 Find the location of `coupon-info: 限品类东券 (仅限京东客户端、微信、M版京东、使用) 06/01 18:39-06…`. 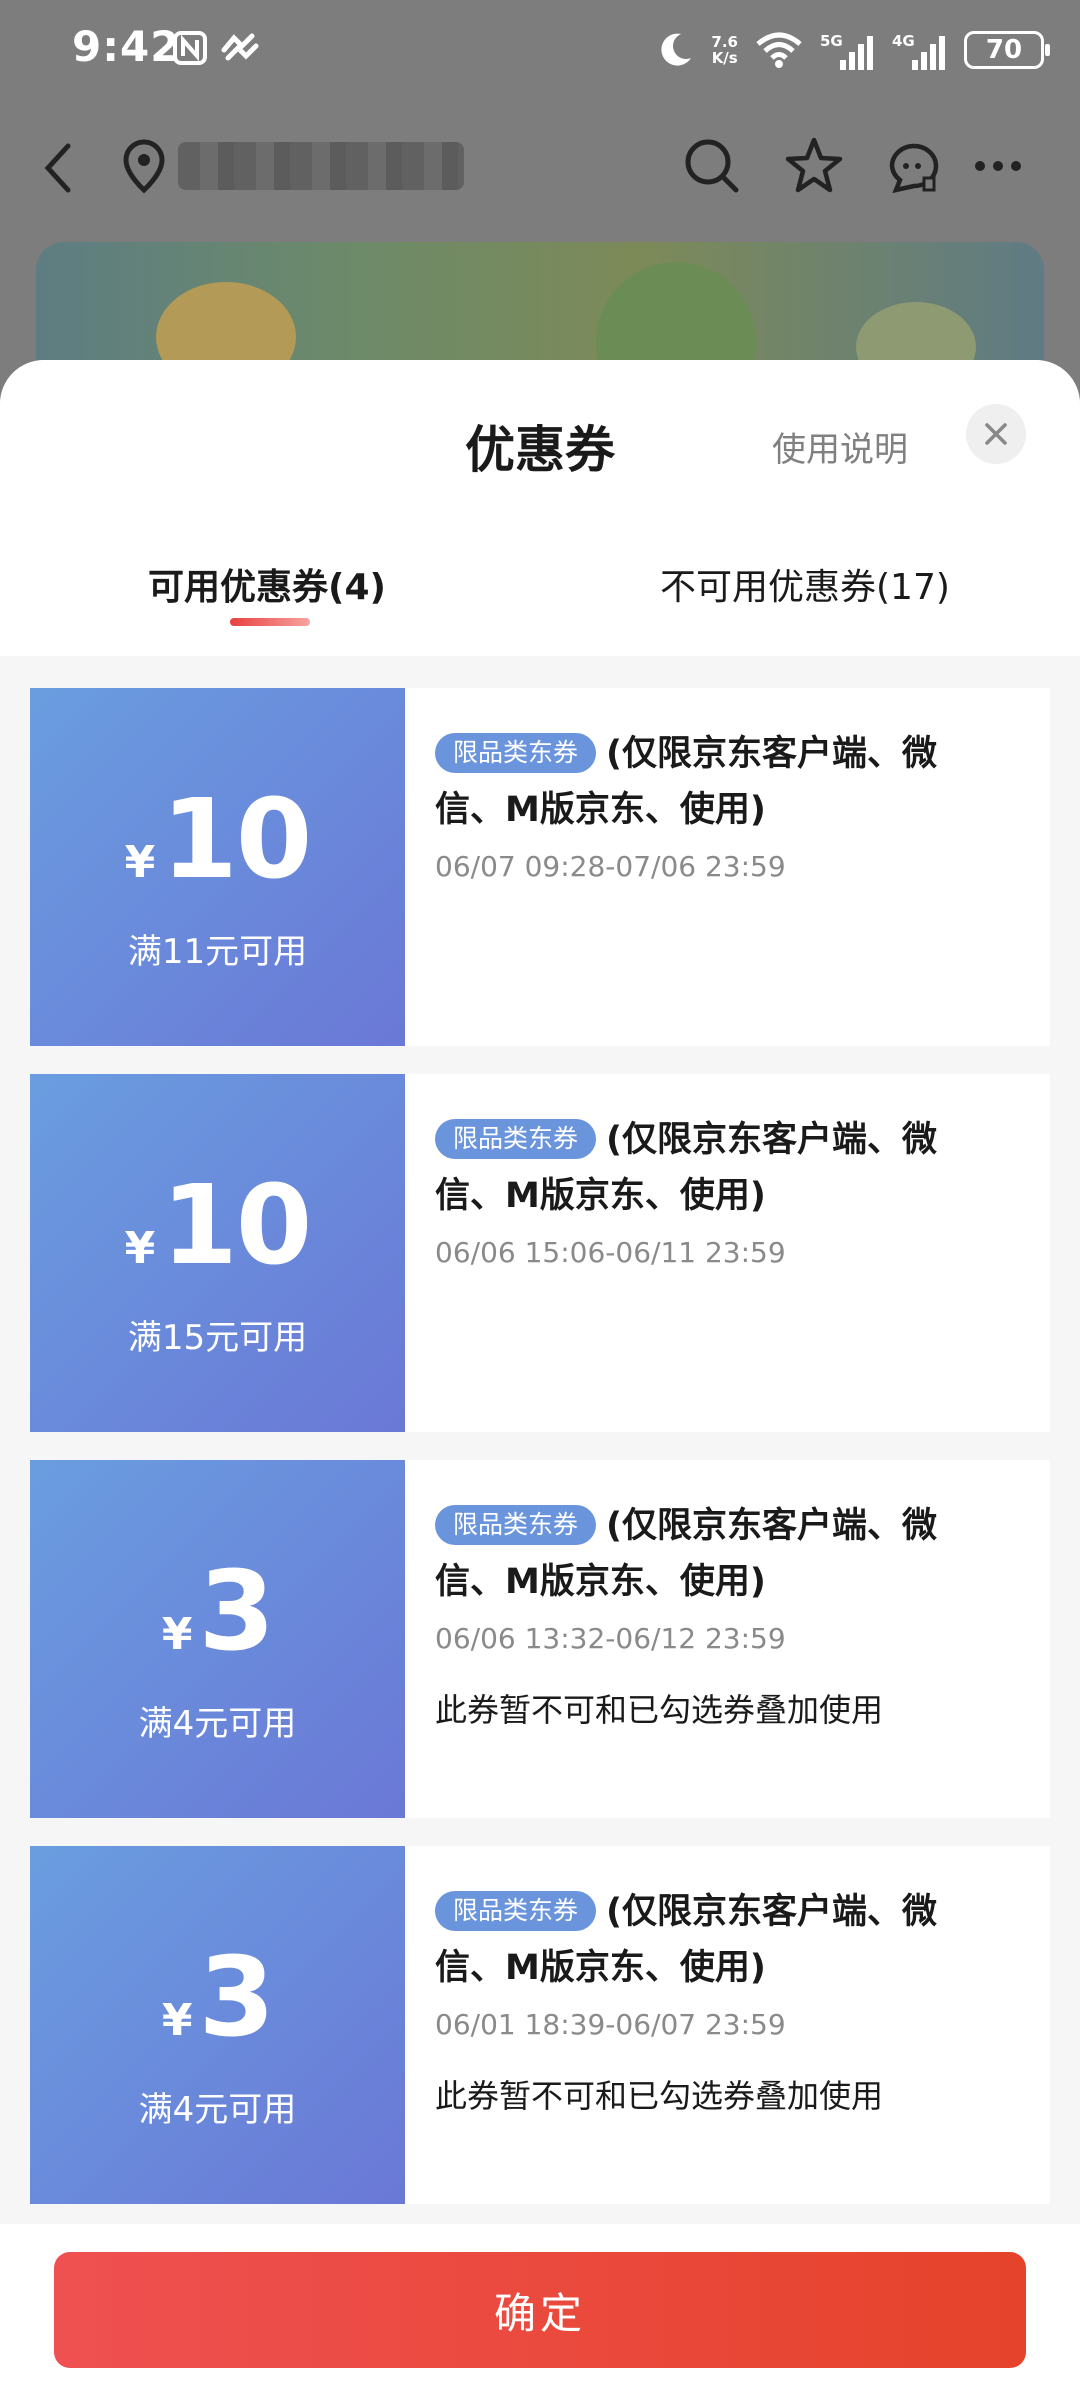

coupon-info: 限品类东券 (仅限京东客户端、微信、M版京东、使用) 06/01 18:39-06… is located at coordinates (727, 2025).